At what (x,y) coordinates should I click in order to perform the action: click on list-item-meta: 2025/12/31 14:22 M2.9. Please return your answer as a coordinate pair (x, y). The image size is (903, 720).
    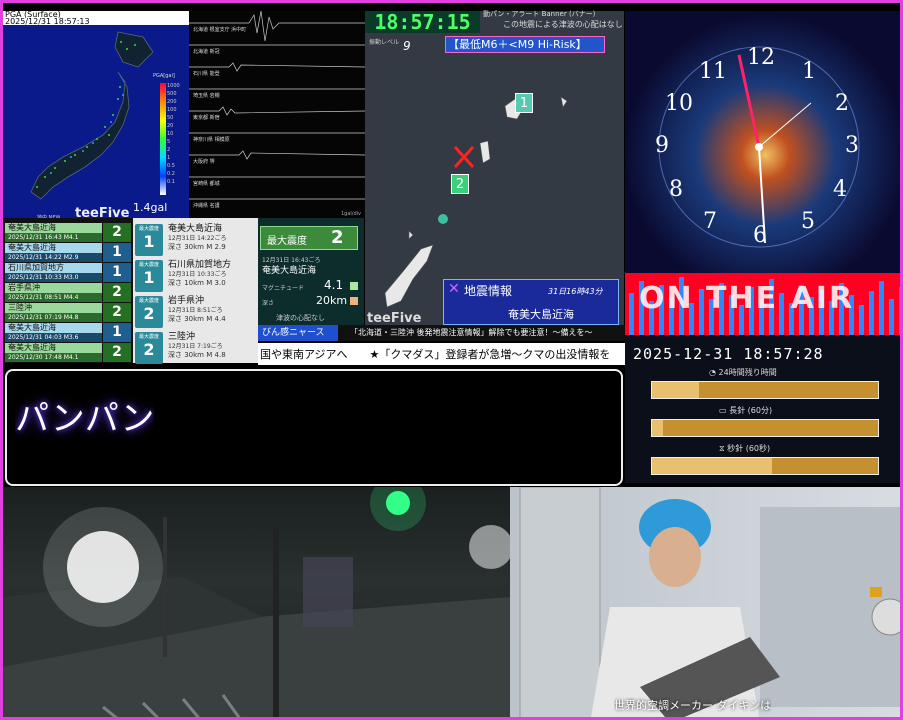
    Looking at the image, I should click on (53, 257).